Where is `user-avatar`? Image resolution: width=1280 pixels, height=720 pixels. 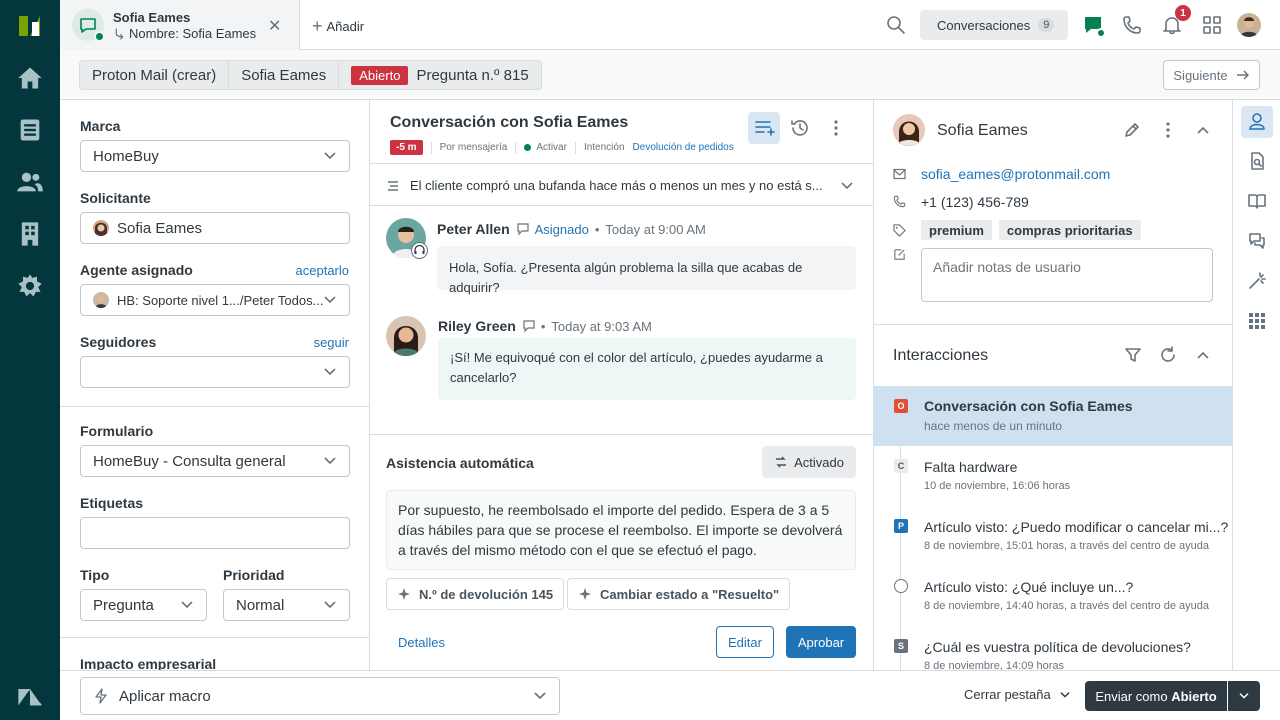 user-avatar is located at coordinates (1249, 25).